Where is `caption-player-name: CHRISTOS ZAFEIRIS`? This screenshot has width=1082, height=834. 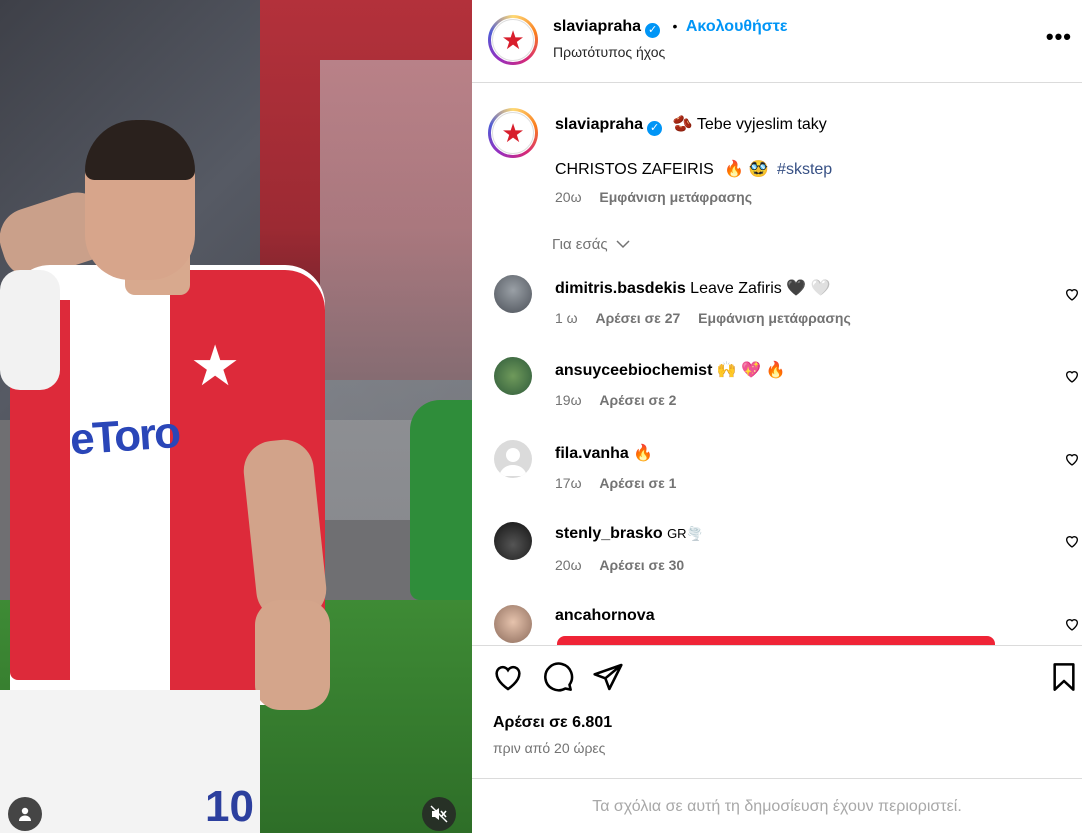
caption-player-name: CHRISTOS ZAFEIRIS is located at coordinates (634, 169).